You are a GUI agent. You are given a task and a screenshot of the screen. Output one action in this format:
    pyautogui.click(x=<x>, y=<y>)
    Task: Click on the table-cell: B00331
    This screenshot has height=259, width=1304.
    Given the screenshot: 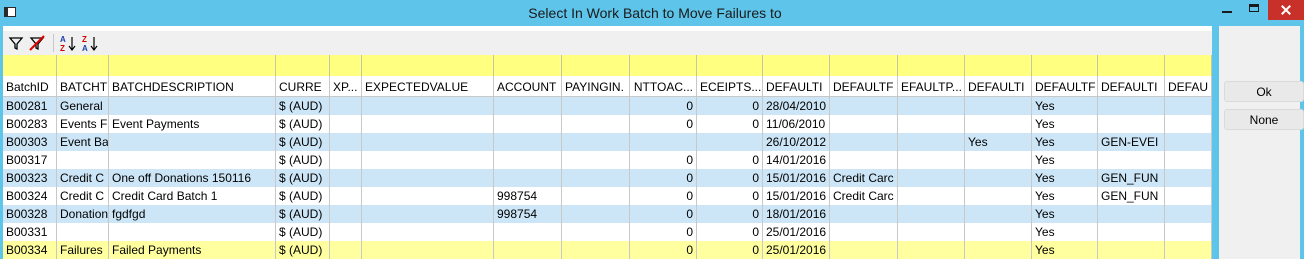 What is the action you would take?
    pyautogui.click(x=30, y=232)
    